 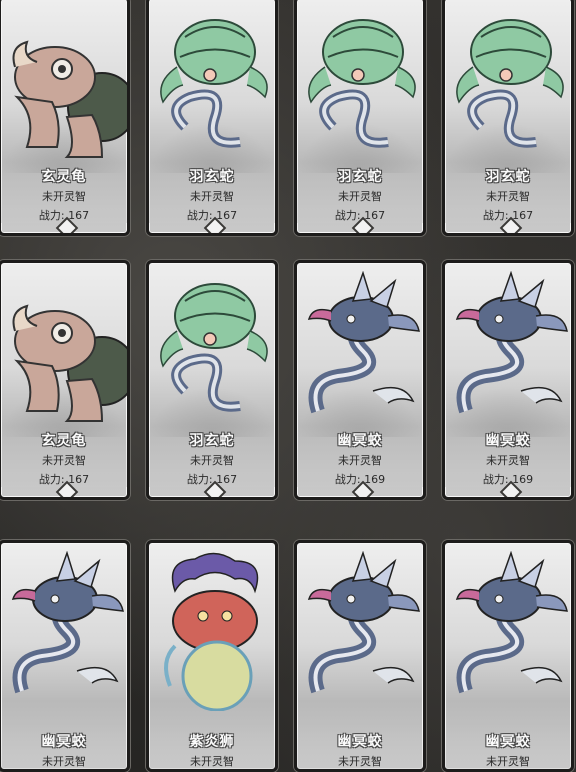 I want to click on pet-card: 紫炎狮 未开灵智, so click(x=212, y=656).